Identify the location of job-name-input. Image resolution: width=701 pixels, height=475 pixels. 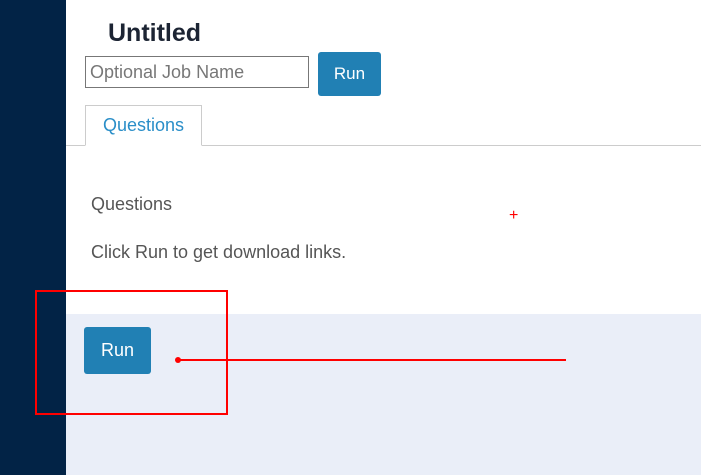
(197, 72).